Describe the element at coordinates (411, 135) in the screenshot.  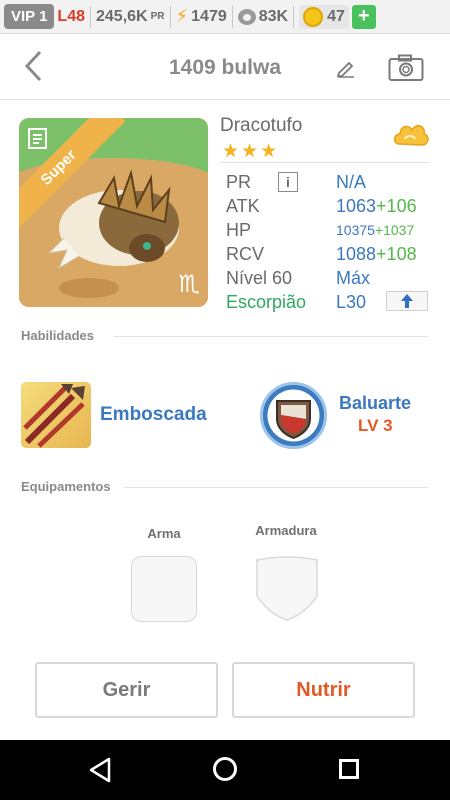
I see `cloud-rank-icon` at that location.